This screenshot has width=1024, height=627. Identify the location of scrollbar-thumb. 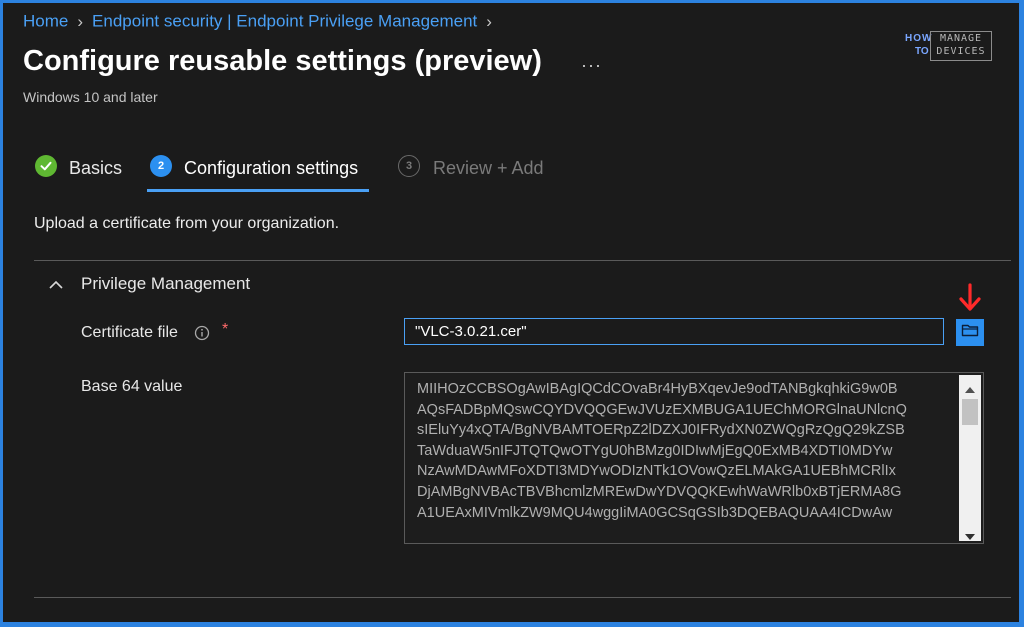
(970, 412).